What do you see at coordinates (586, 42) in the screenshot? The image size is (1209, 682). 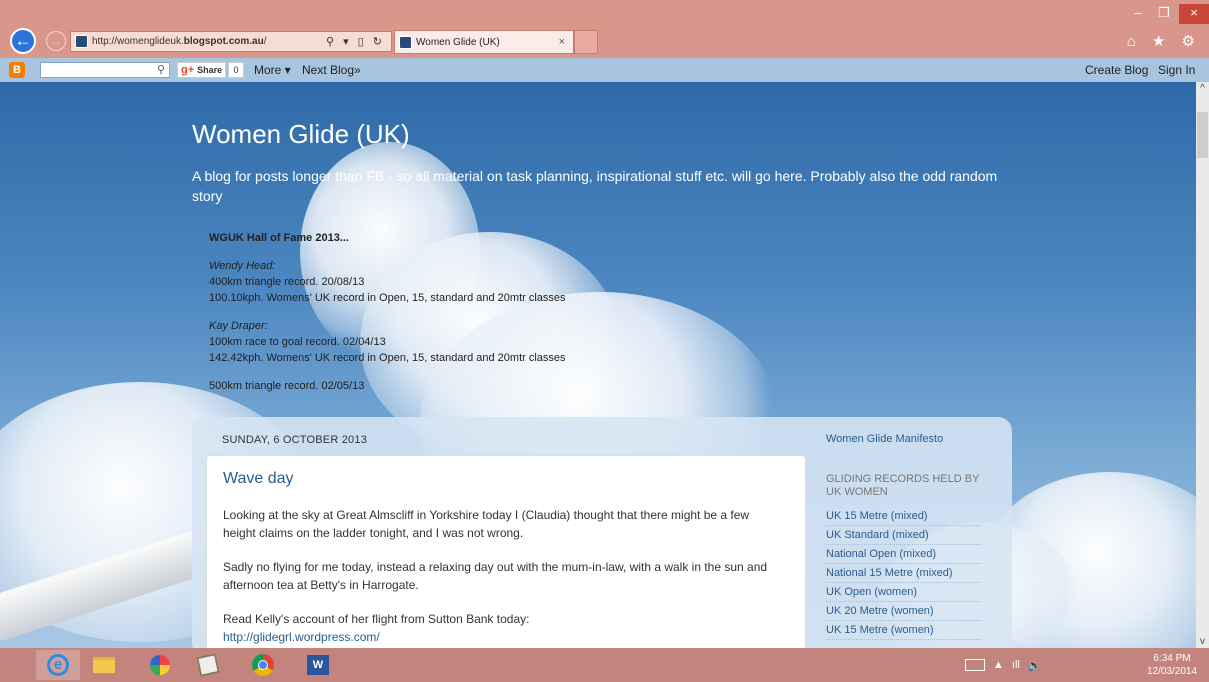 I see `new-tab-button` at bounding box center [586, 42].